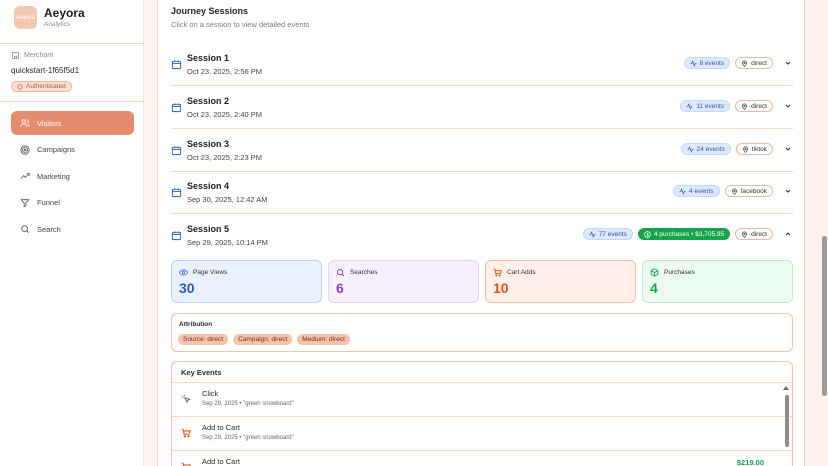 The height and width of the screenshot is (466, 828). I want to click on sidebar-item-marketing: Marketing, so click(72, 176).